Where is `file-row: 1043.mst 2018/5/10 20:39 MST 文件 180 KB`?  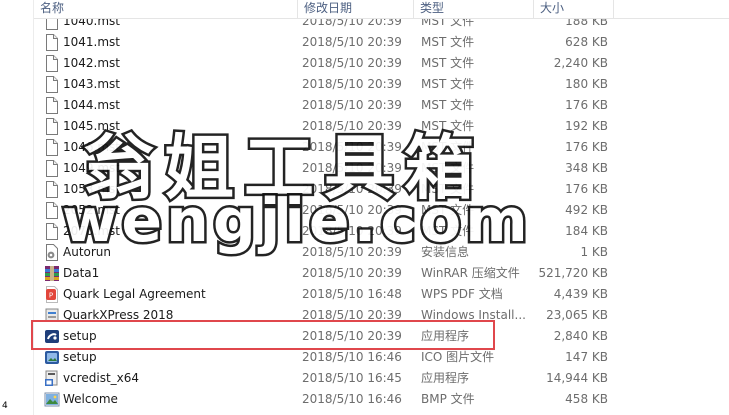
file-row: 1043.mst 2018/5/10 20:39 MST 文件 180 KB is located at coordinates (381, 84).